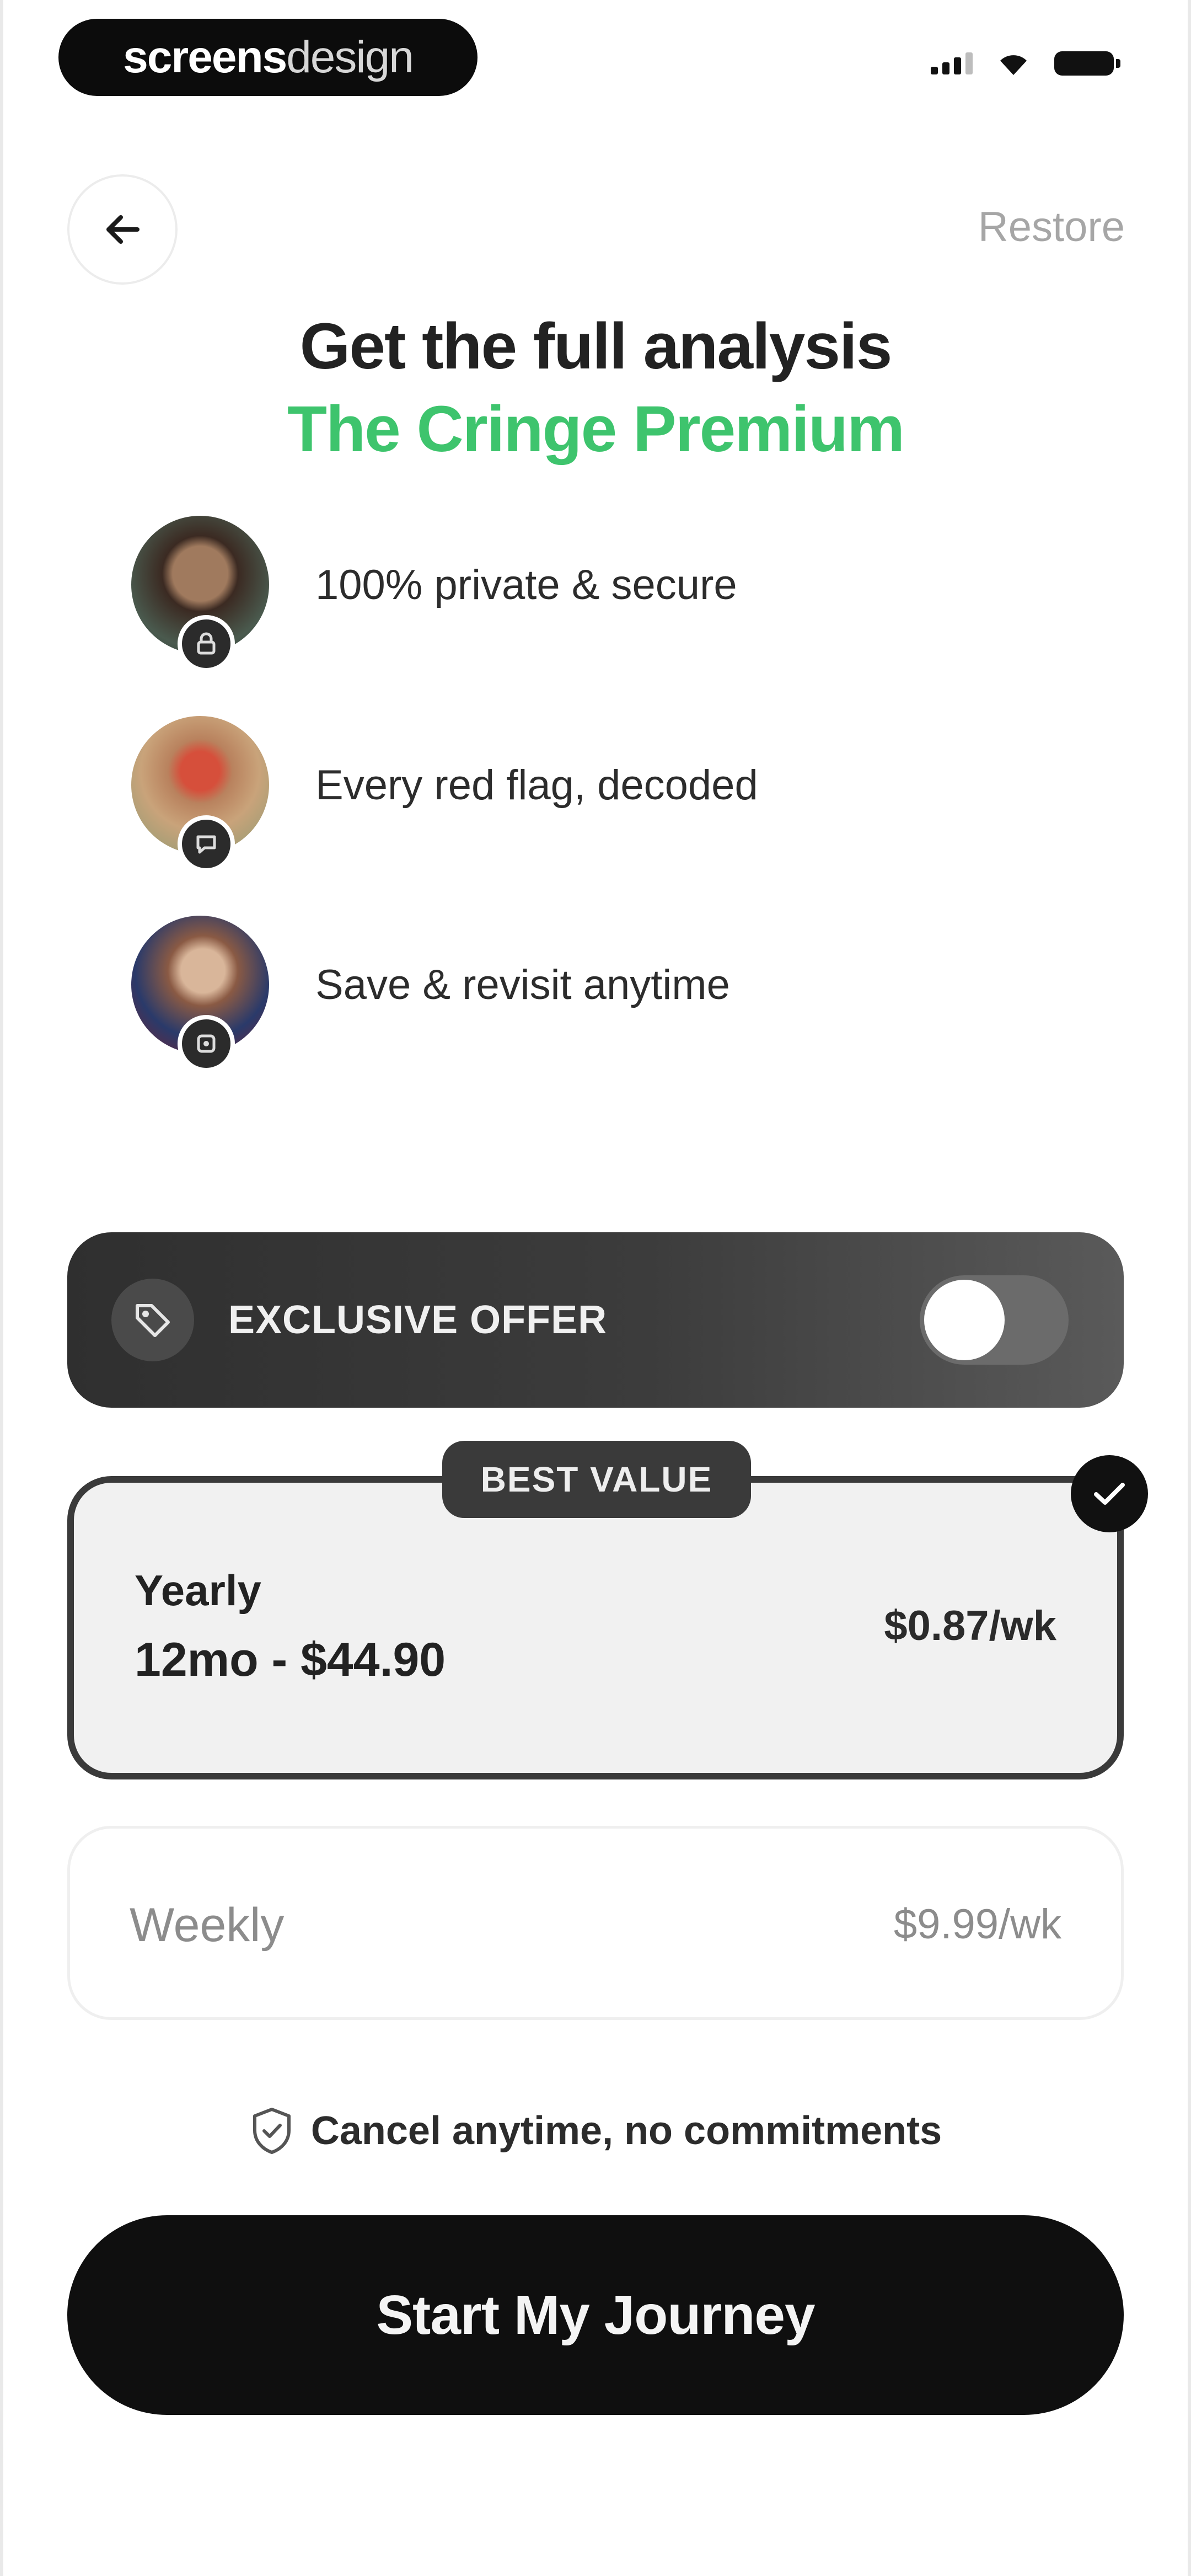 This screenshot has width=1191, height=2576. I want to click on start-journey-button: Start My Journey, so click(595, 2315).